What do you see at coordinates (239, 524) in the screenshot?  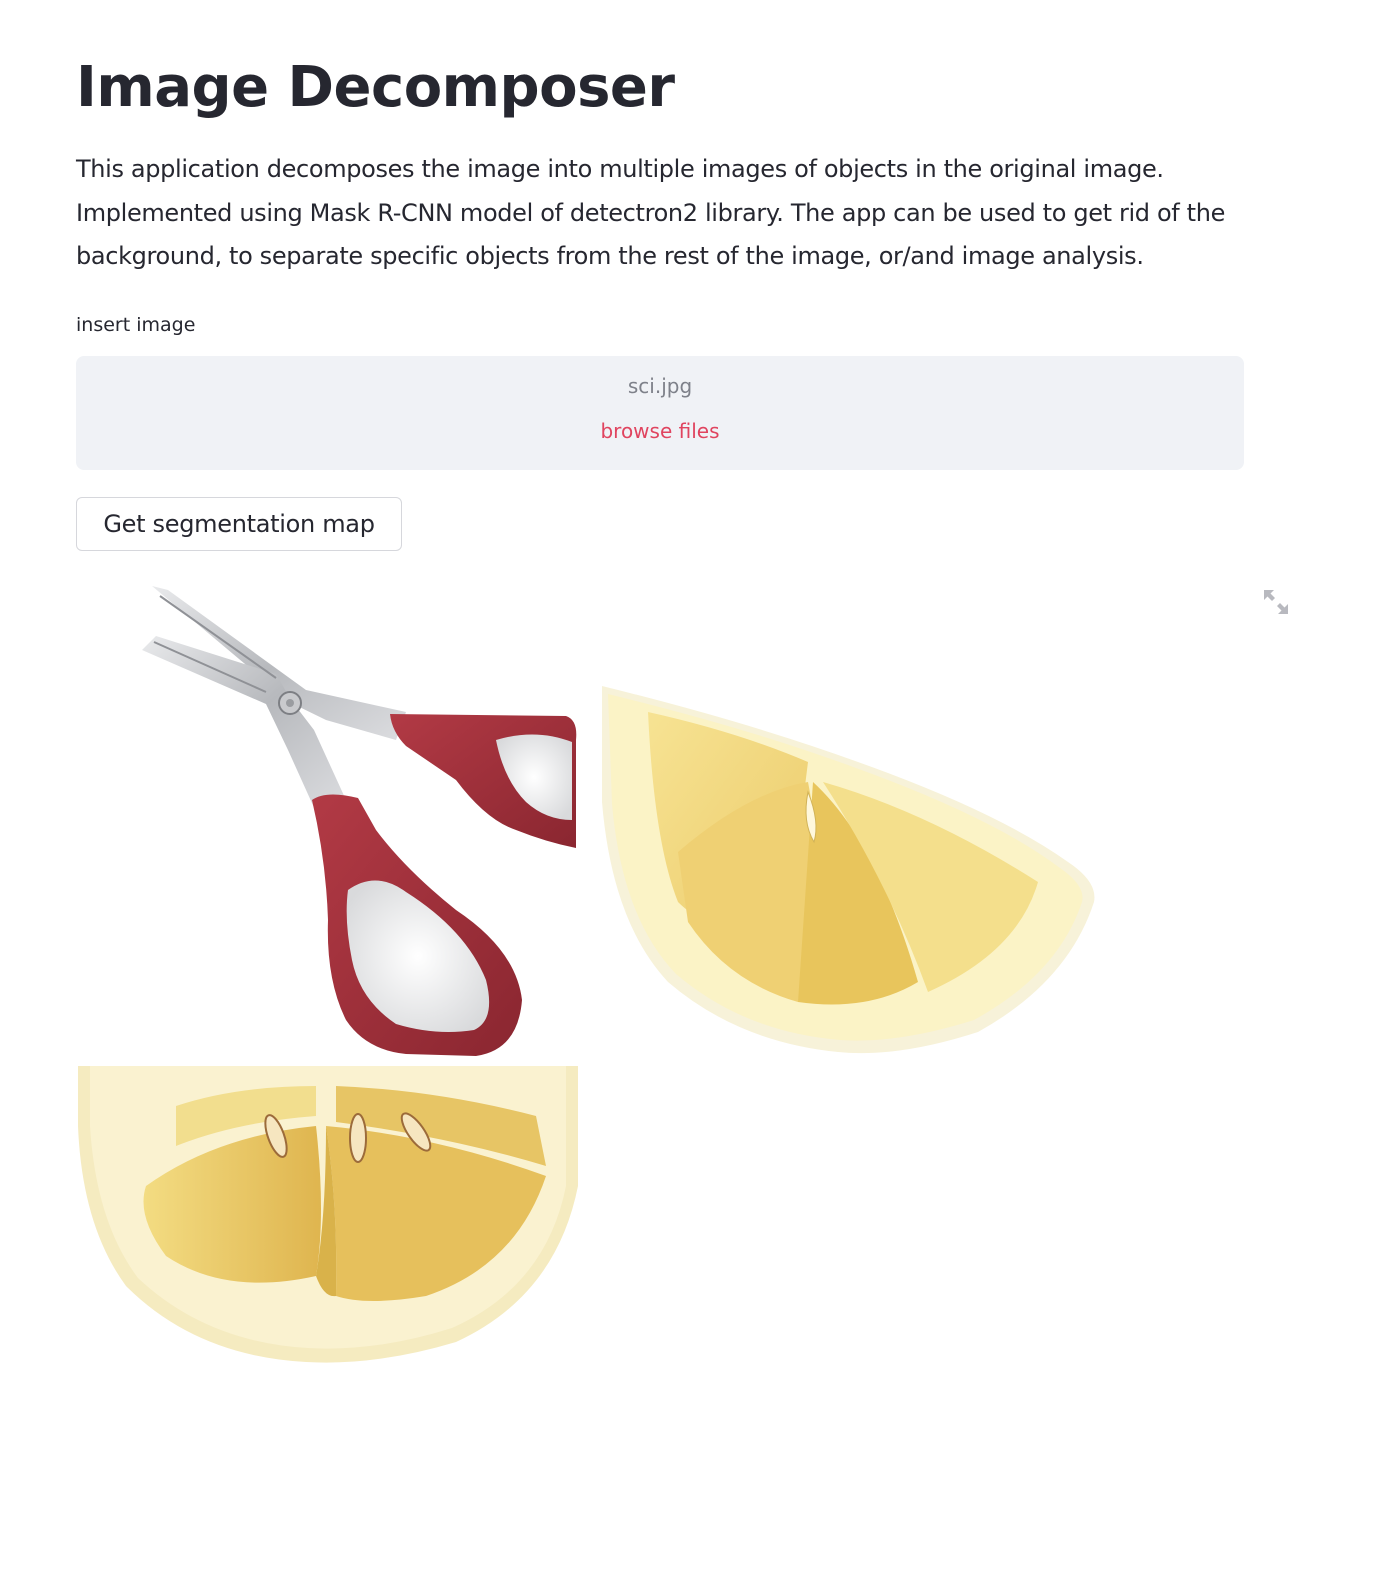 I see `get-segmentation-map-button: Get segmentation map` at bounding box center [239, 524].